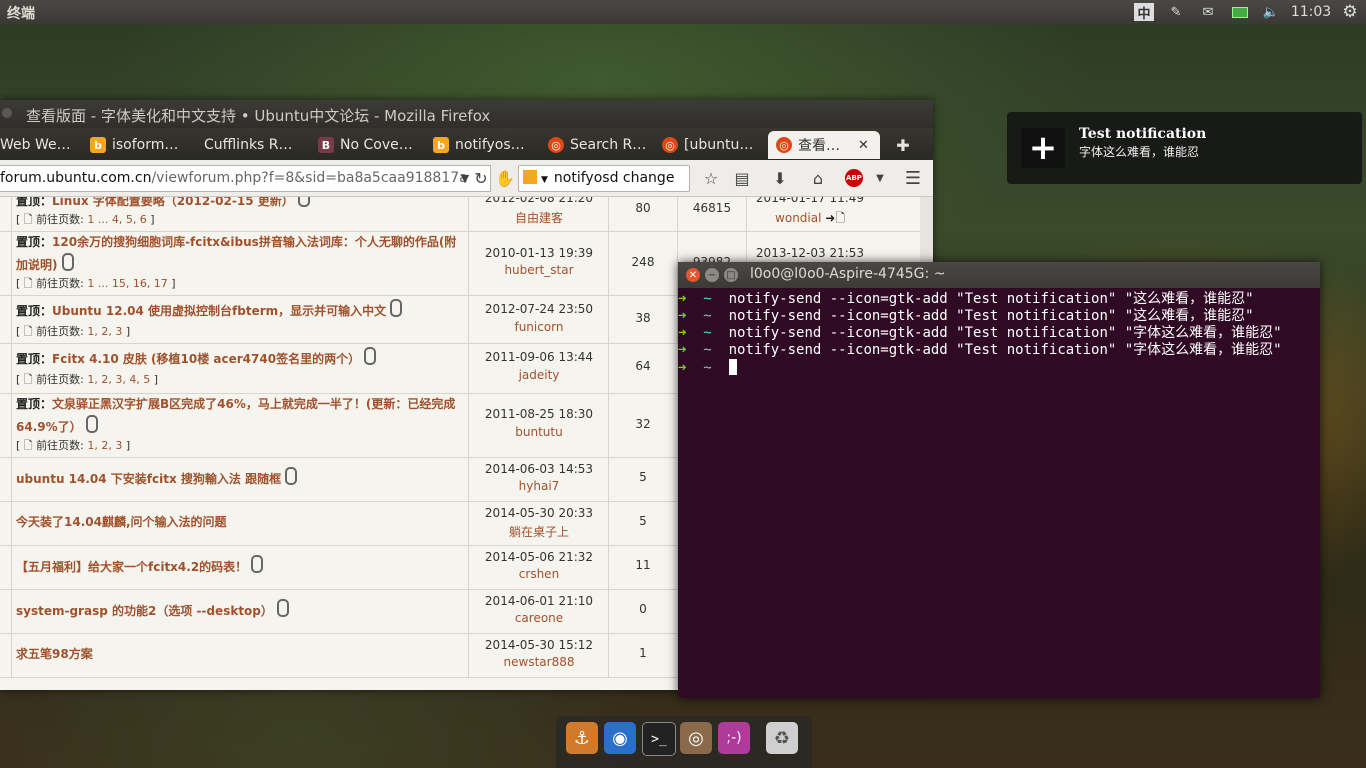 The height and width of the screenshot is (768, 1366). I want to click on trash-icon: ♻, so click(782, 738).